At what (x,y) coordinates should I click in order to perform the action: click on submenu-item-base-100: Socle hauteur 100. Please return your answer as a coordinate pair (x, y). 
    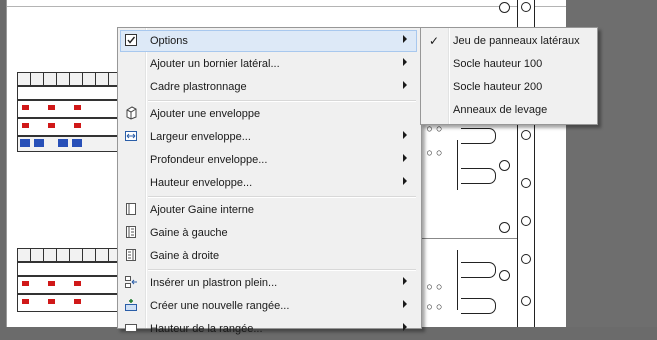
    Looking at the image, I should click on (509, 64).